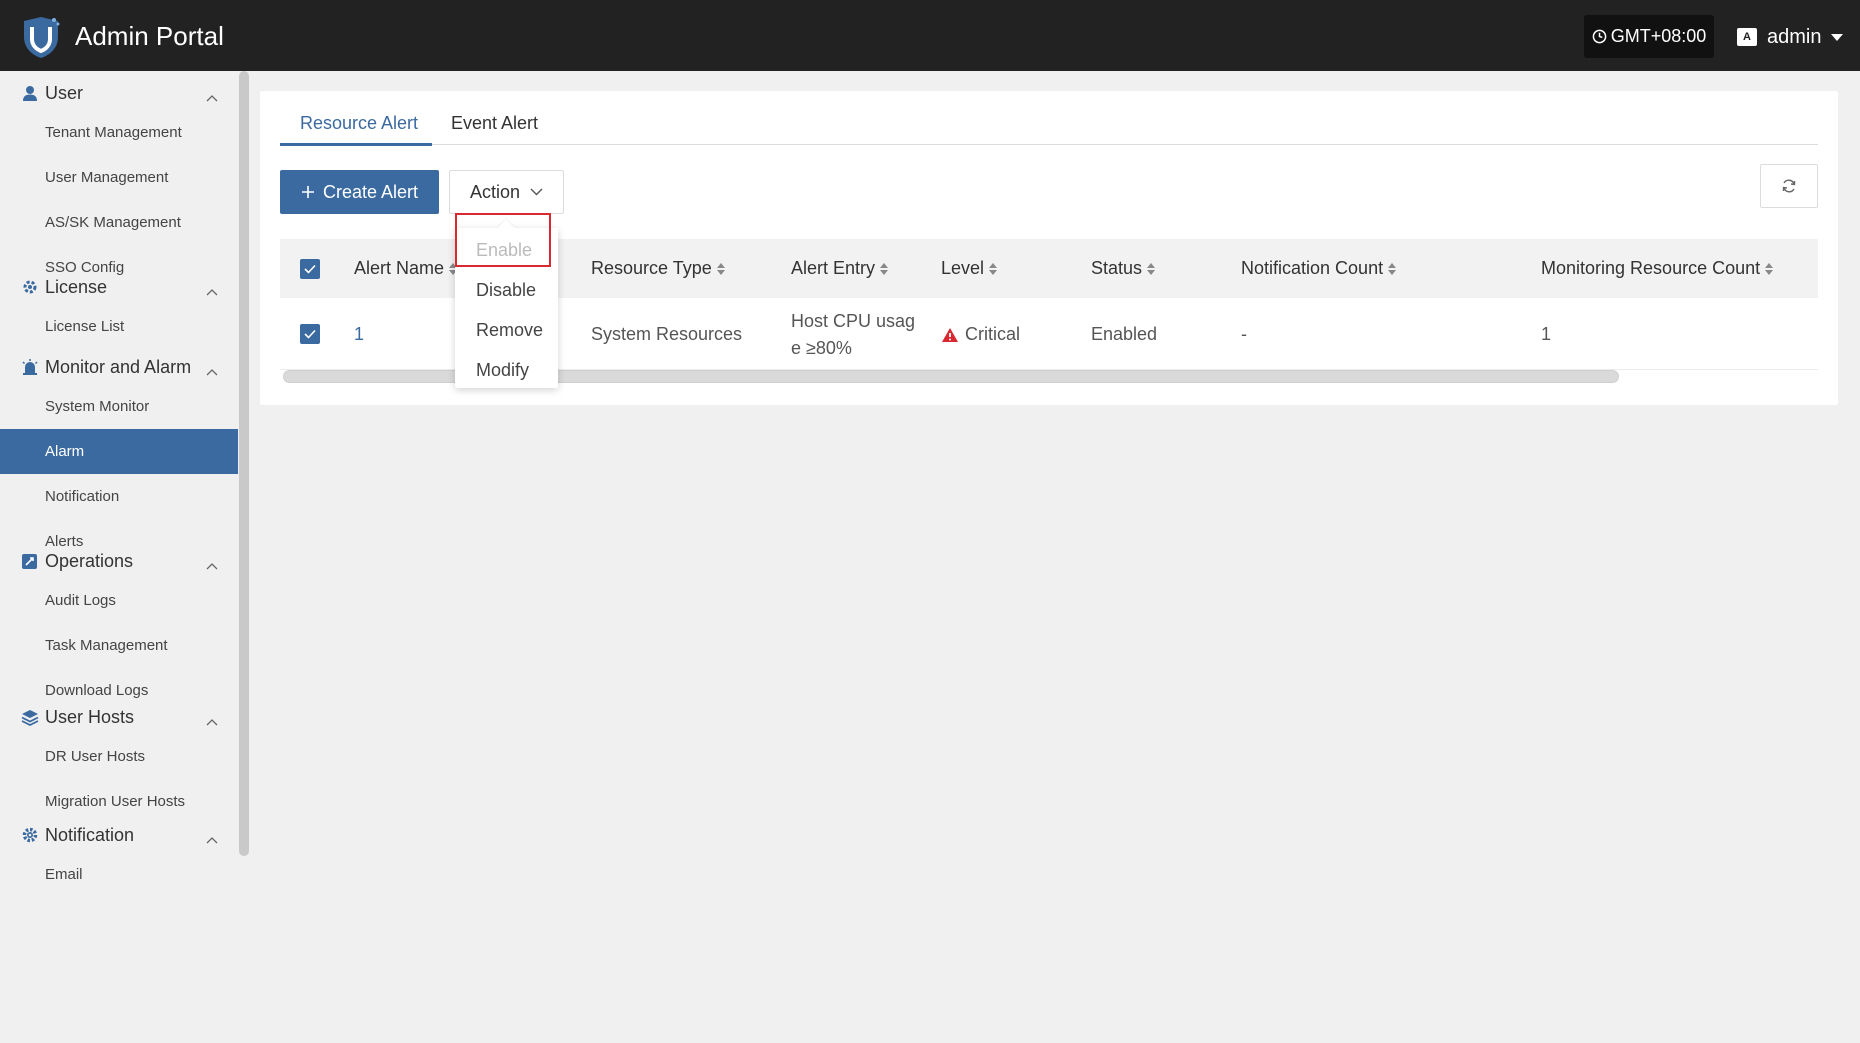  Describe the element at coordinates (495, 191) in the screenshot. I see `action-label: Action` at that location.